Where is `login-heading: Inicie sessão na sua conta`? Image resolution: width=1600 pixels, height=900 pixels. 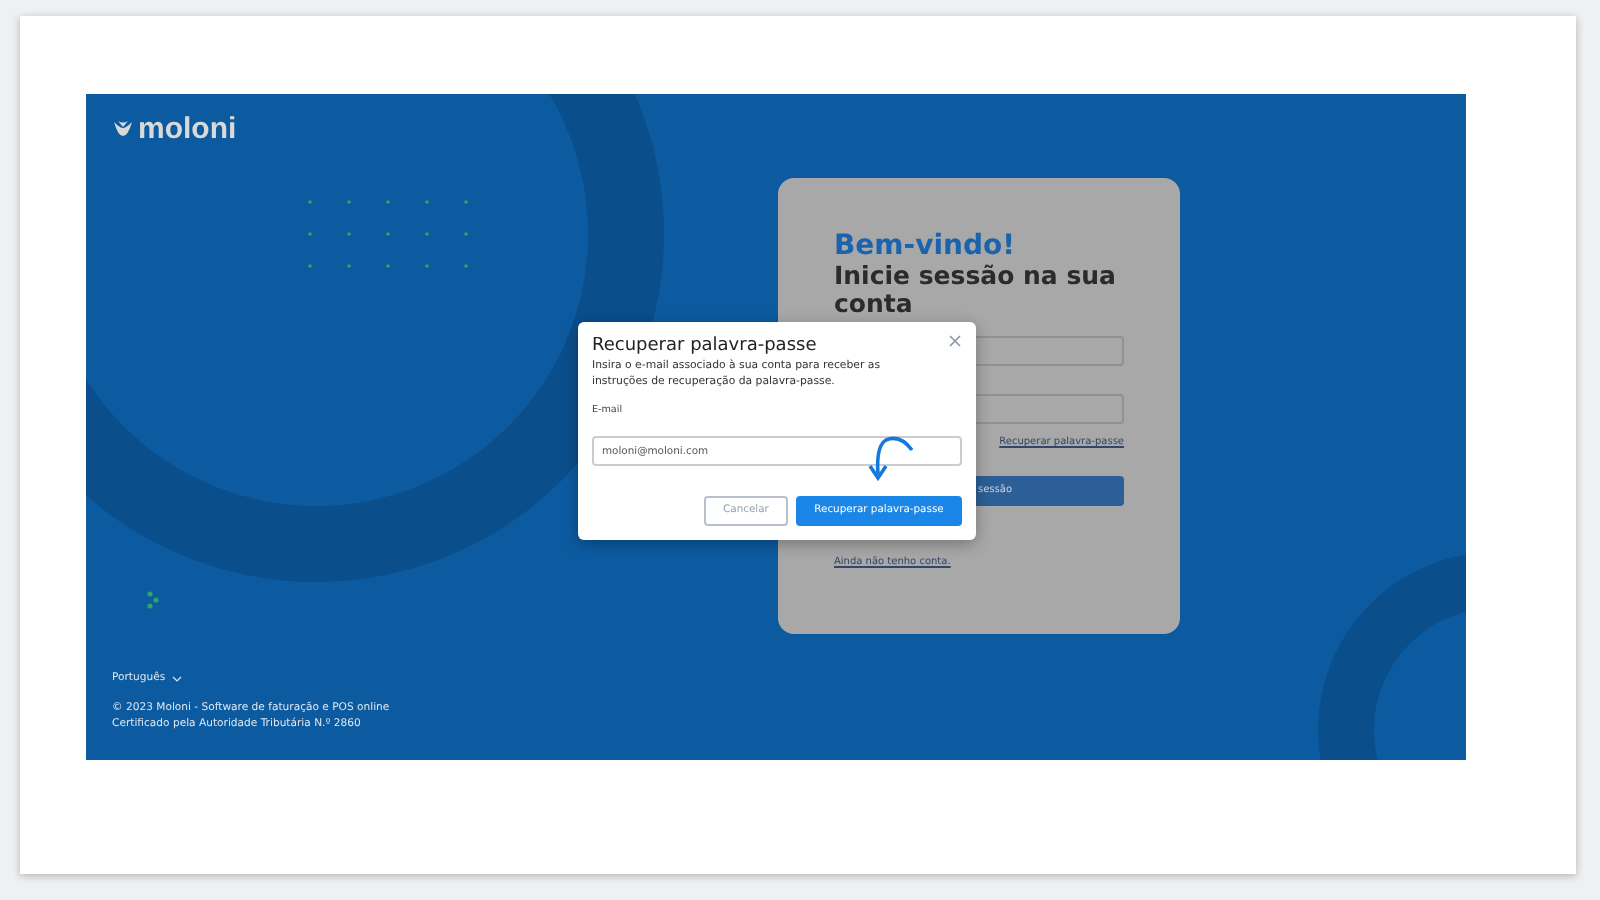
login-heading: Inicie sessão na sua conta is located at coordinates (976, 290).